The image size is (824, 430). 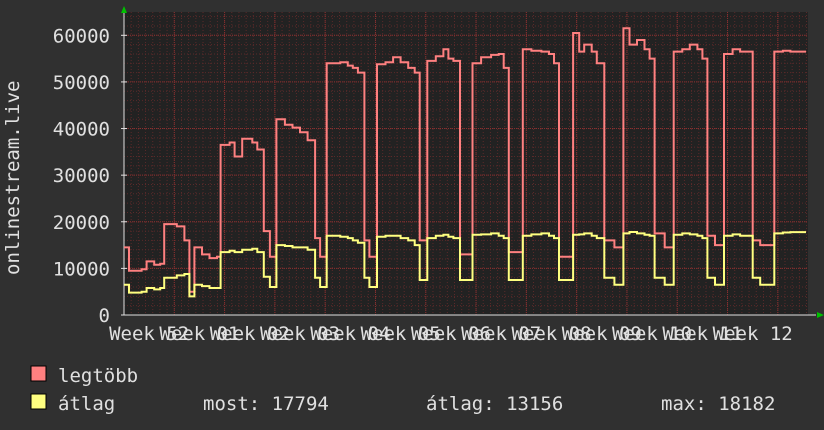 I want to click on y-tick-label: 60000, so click(x=81, y=36).